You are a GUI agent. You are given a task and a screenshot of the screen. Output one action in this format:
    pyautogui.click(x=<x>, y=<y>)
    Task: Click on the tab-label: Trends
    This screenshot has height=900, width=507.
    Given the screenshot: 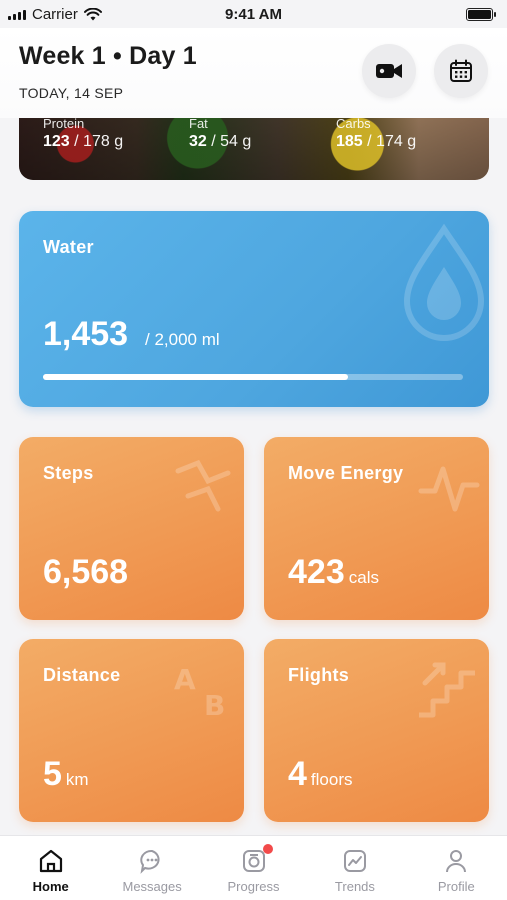 What is the action you would take?
    pyautogui.click(x=354, y=886)
    